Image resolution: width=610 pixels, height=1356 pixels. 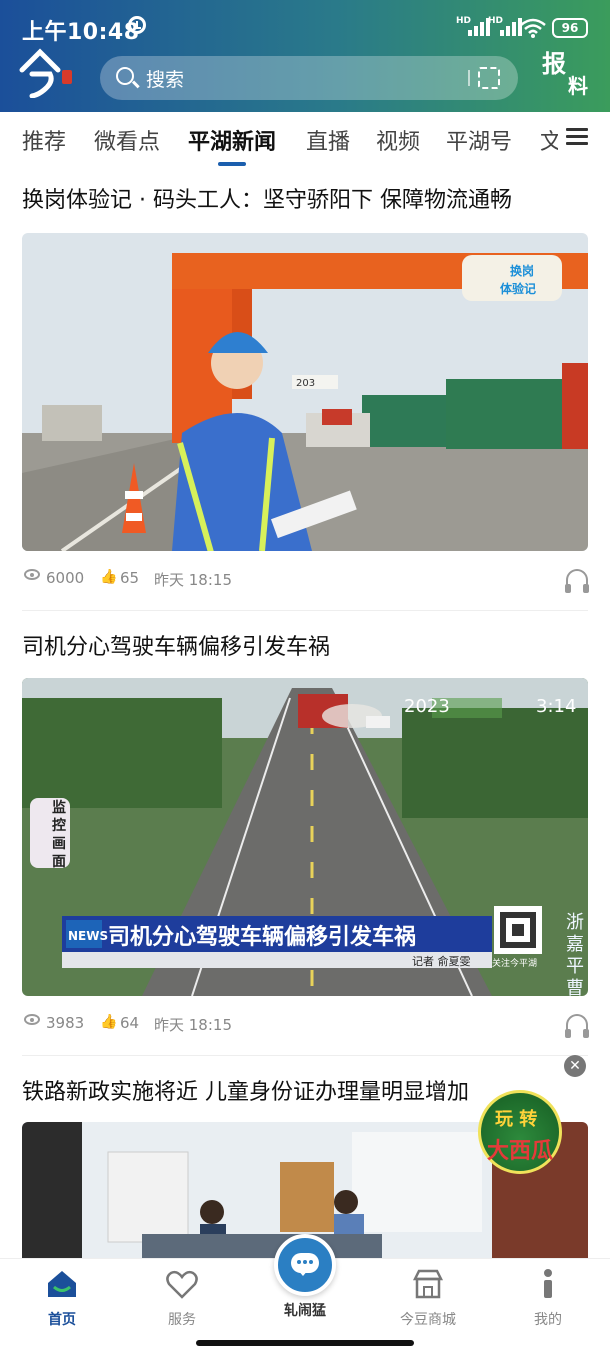 I want to click on scan-icon, so click(x=489, y=78).